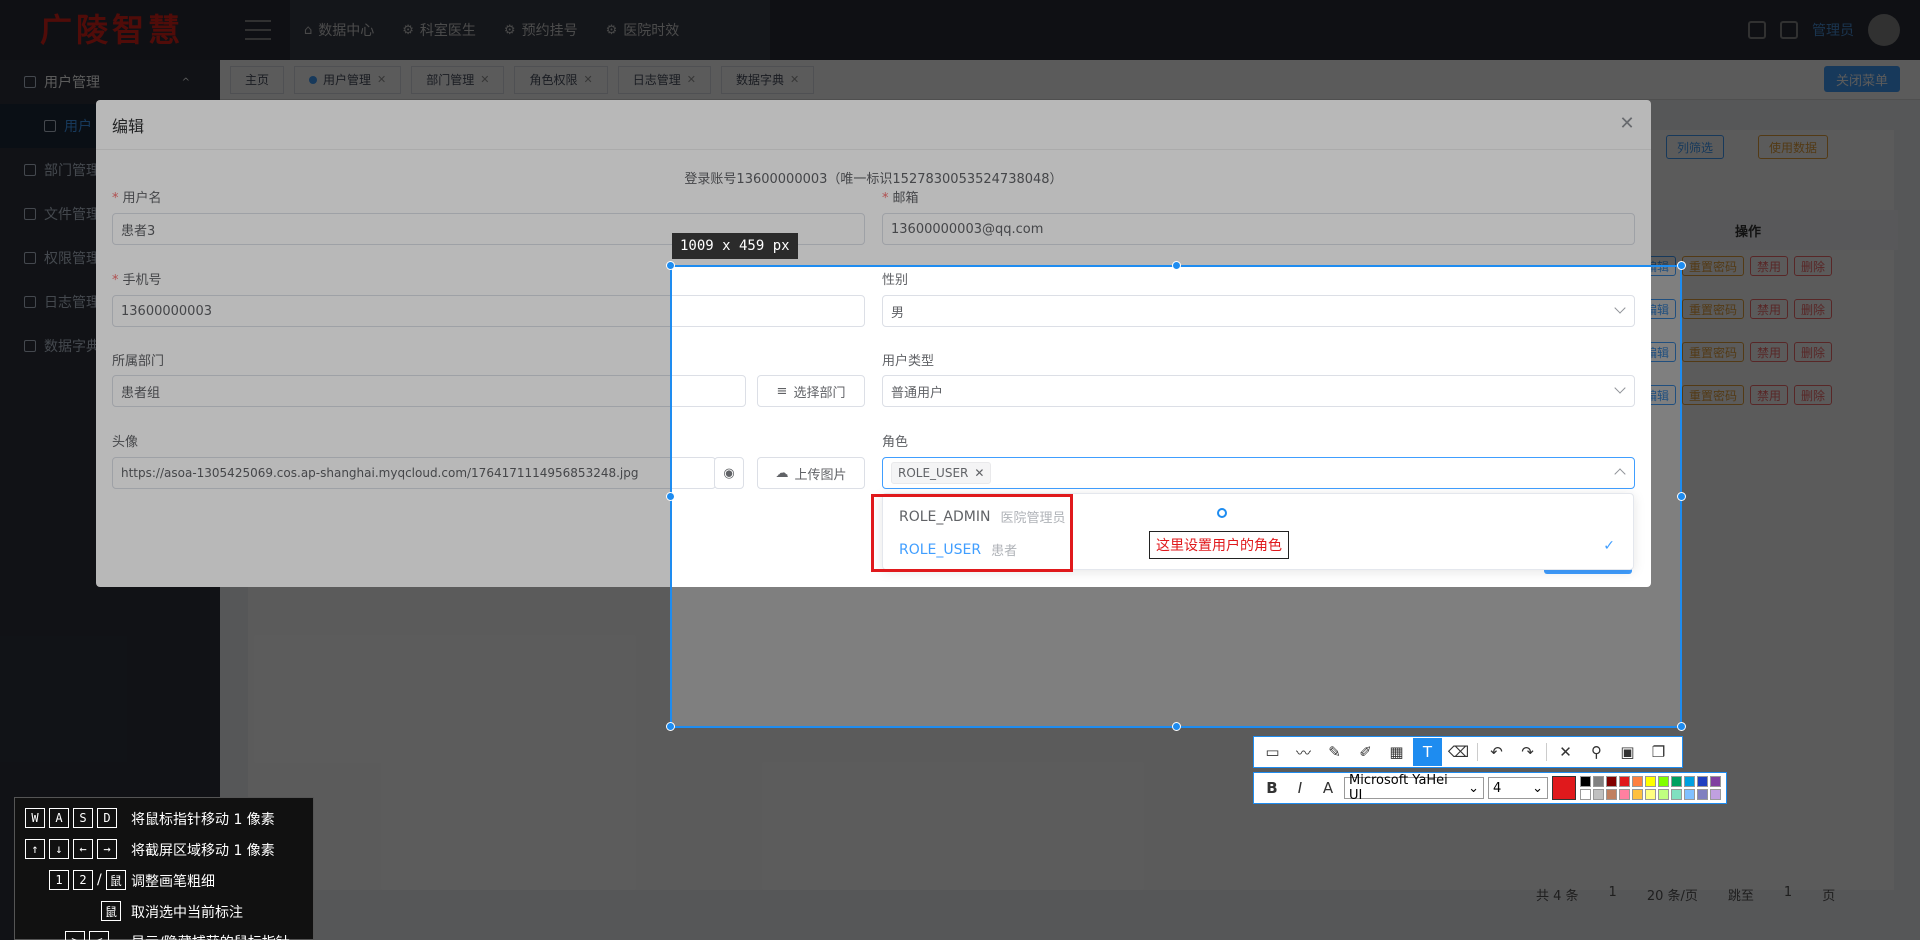 The height and width of the screenshot is (940, 1920). Describe the element at coordinates (71, 818) in the screenshot. I see `shortcut-row: WASD` at that location.